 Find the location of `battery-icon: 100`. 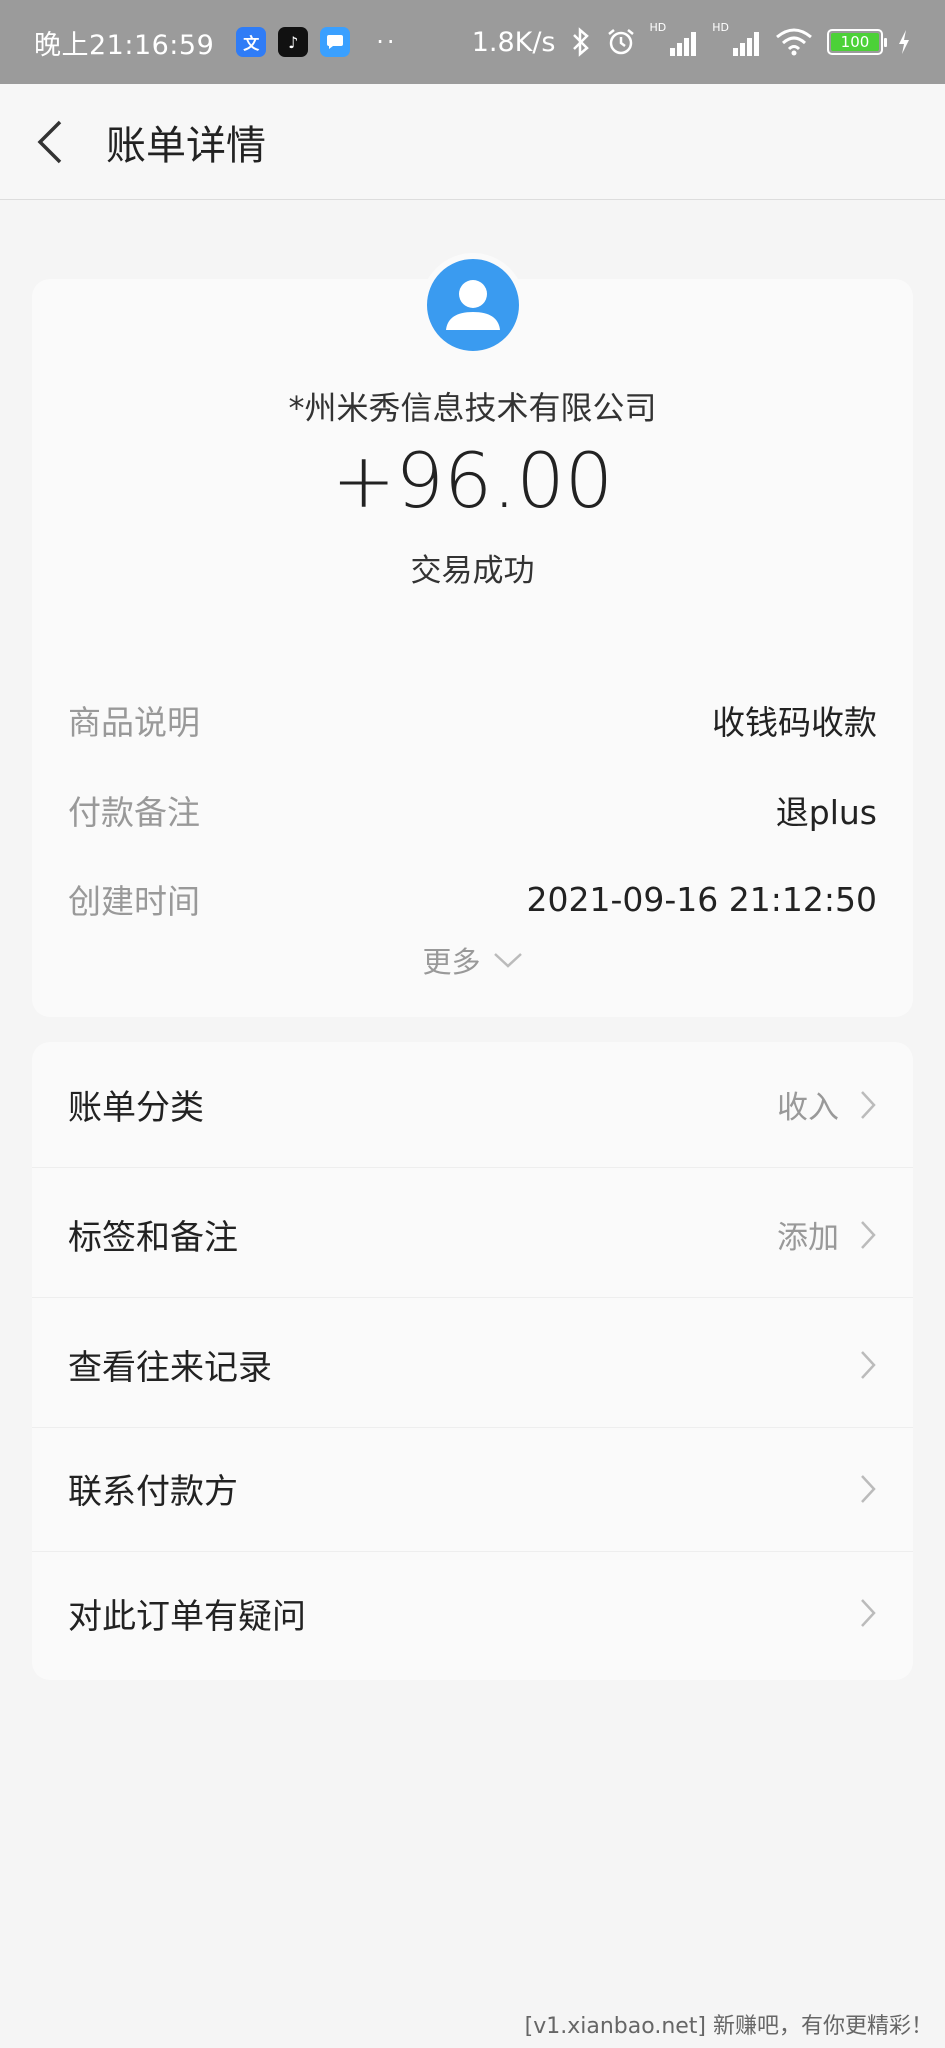

battery-icon: 100 is located at coordinates (857, 42).